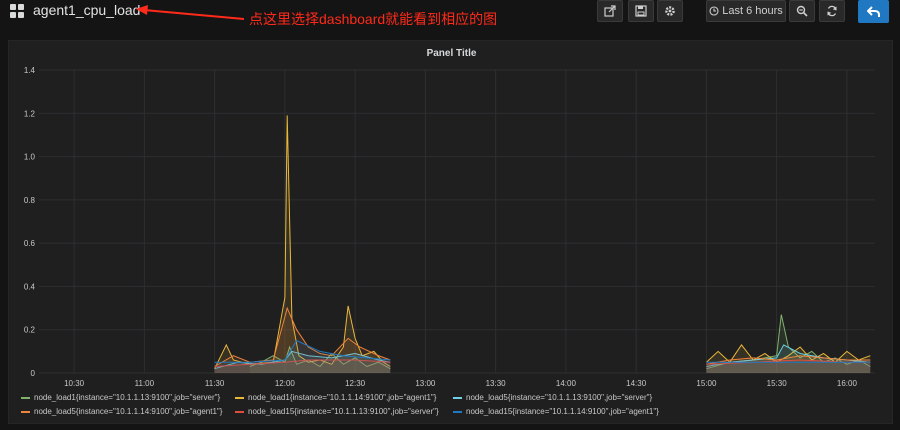 This screenshot has width=900, height=430. Describe the element at coordinates (566, 382) in the screenshot. I see `x-tick-label: 14:00` at that location.